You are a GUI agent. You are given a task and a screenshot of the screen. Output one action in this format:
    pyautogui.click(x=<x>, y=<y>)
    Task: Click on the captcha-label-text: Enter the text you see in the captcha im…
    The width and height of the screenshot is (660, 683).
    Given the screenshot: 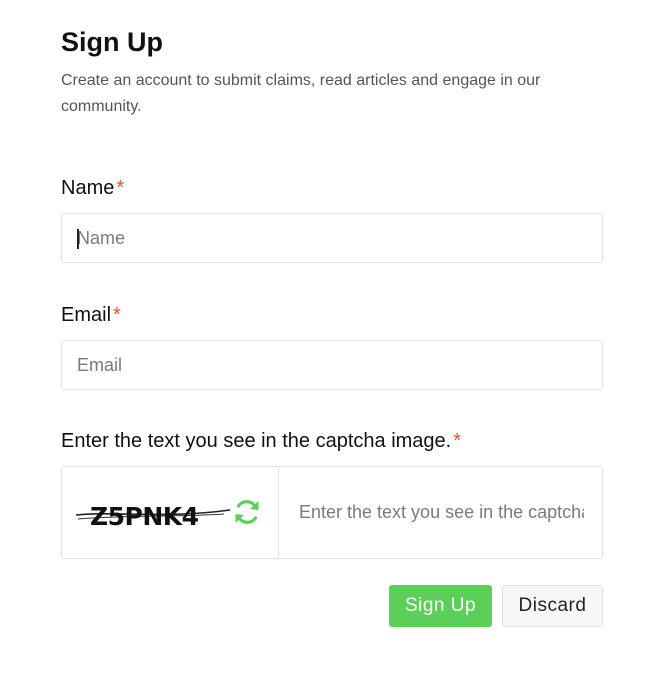 What is the action you would take?
    pyautogui.click(x=256, y=441)
    